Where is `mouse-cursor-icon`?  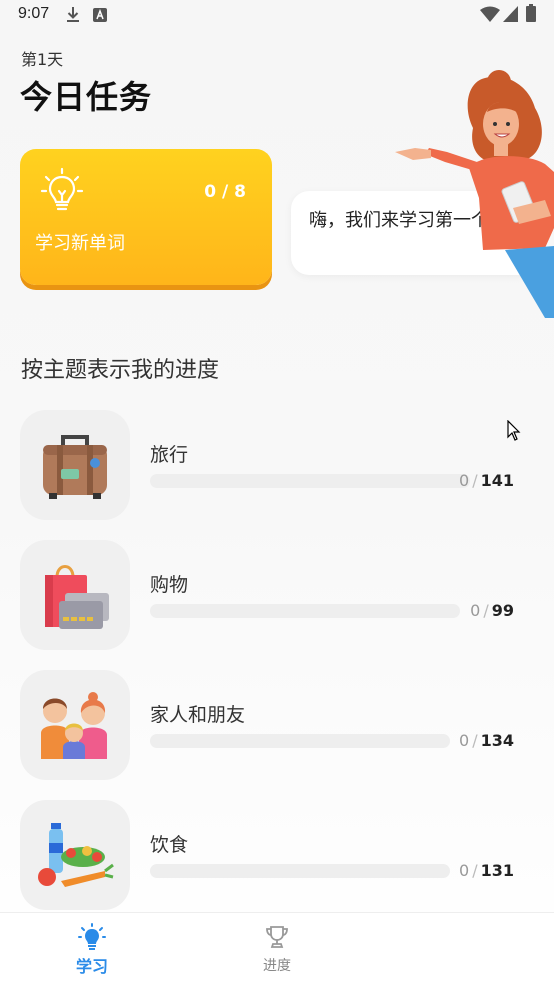
mouse-cursor-icon is located at coordinates (514, 430).